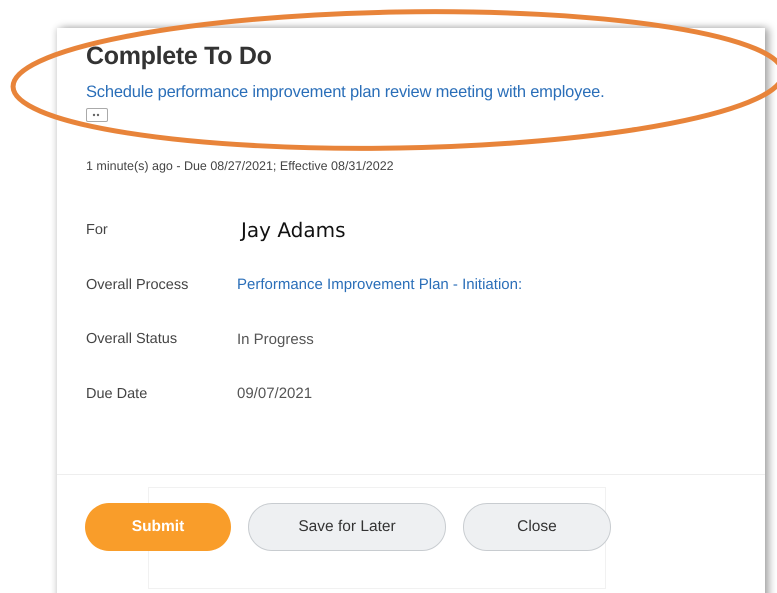 This screenshot has width=777, height=593. Describe the element at coordinates (97, 115) in the screenshot. I see `more-icon` at that location.